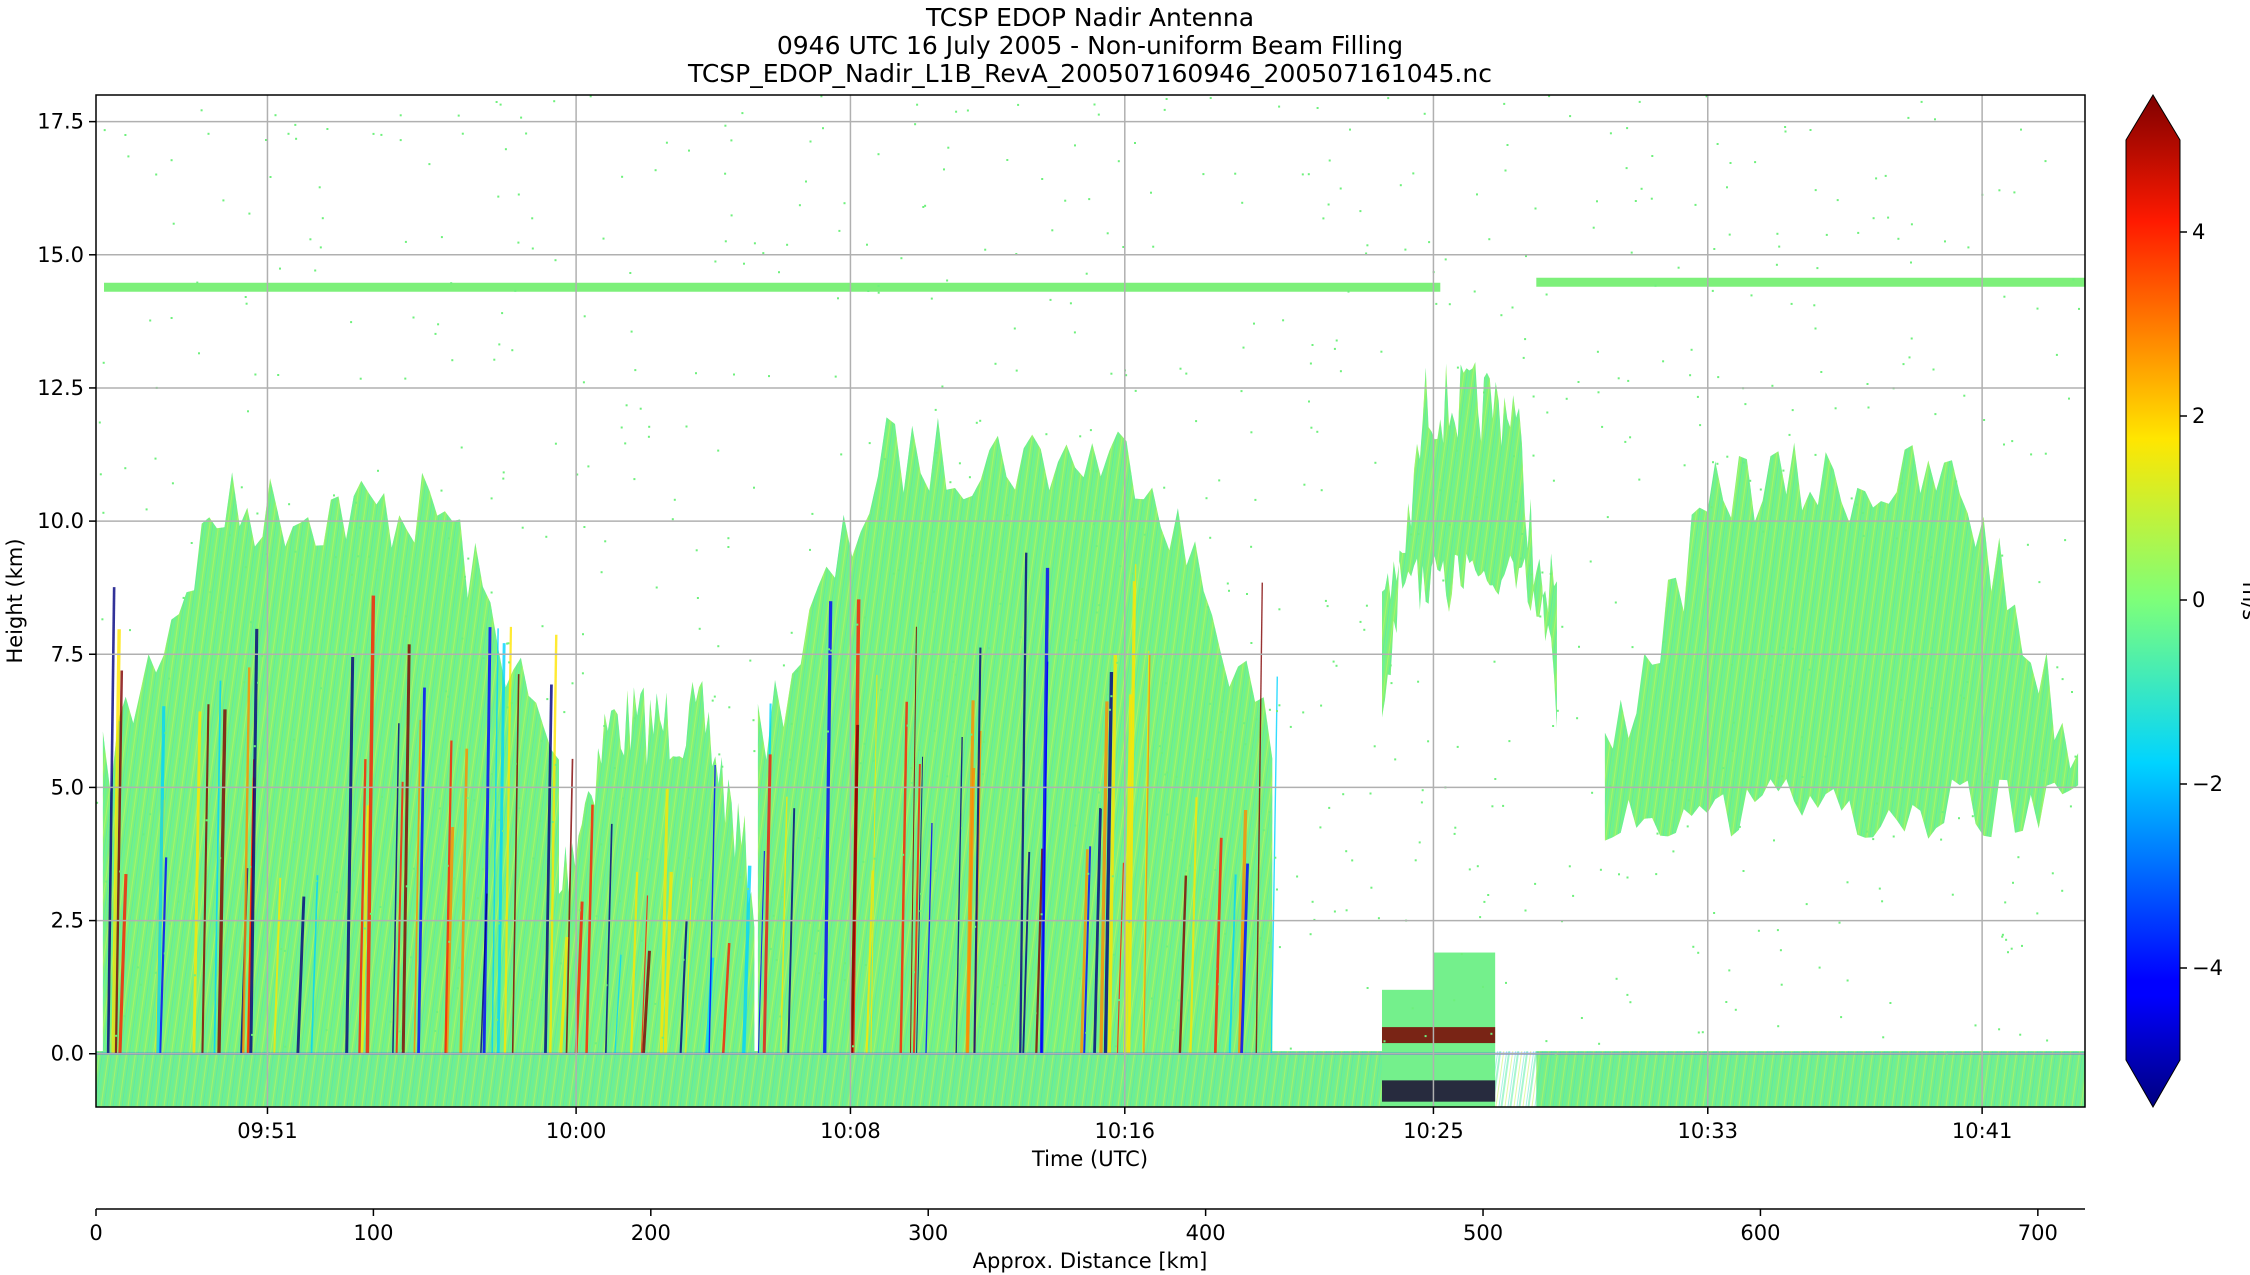 This screenshot has width=2250, height=1275. What do you see at coordinates (2187, 601) in the screenshot?
I see `colorbar: −4 −2 0 2 4 m/s` at bounding box center [2187, 601].